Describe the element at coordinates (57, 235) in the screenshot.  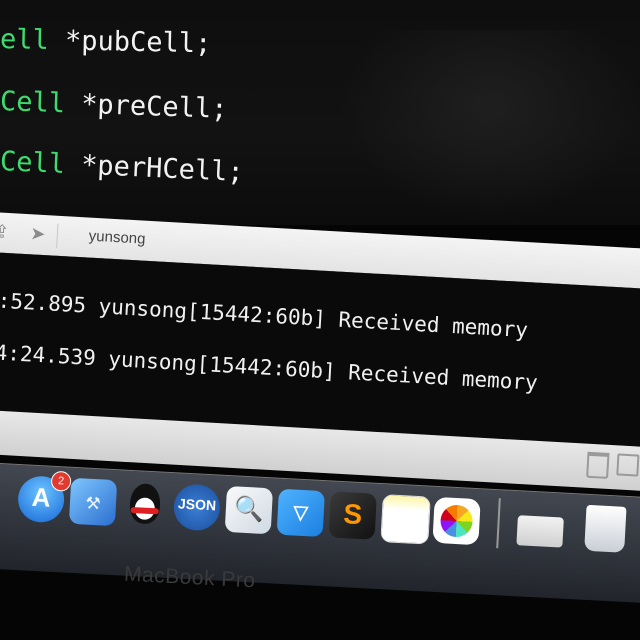
I see `toolbar-divider` at that location.